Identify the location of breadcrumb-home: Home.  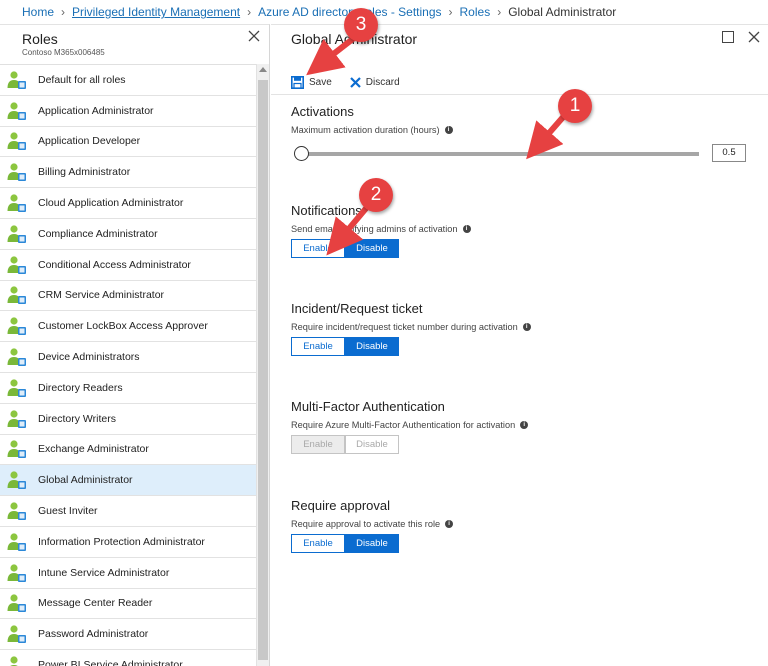
(38, 12).